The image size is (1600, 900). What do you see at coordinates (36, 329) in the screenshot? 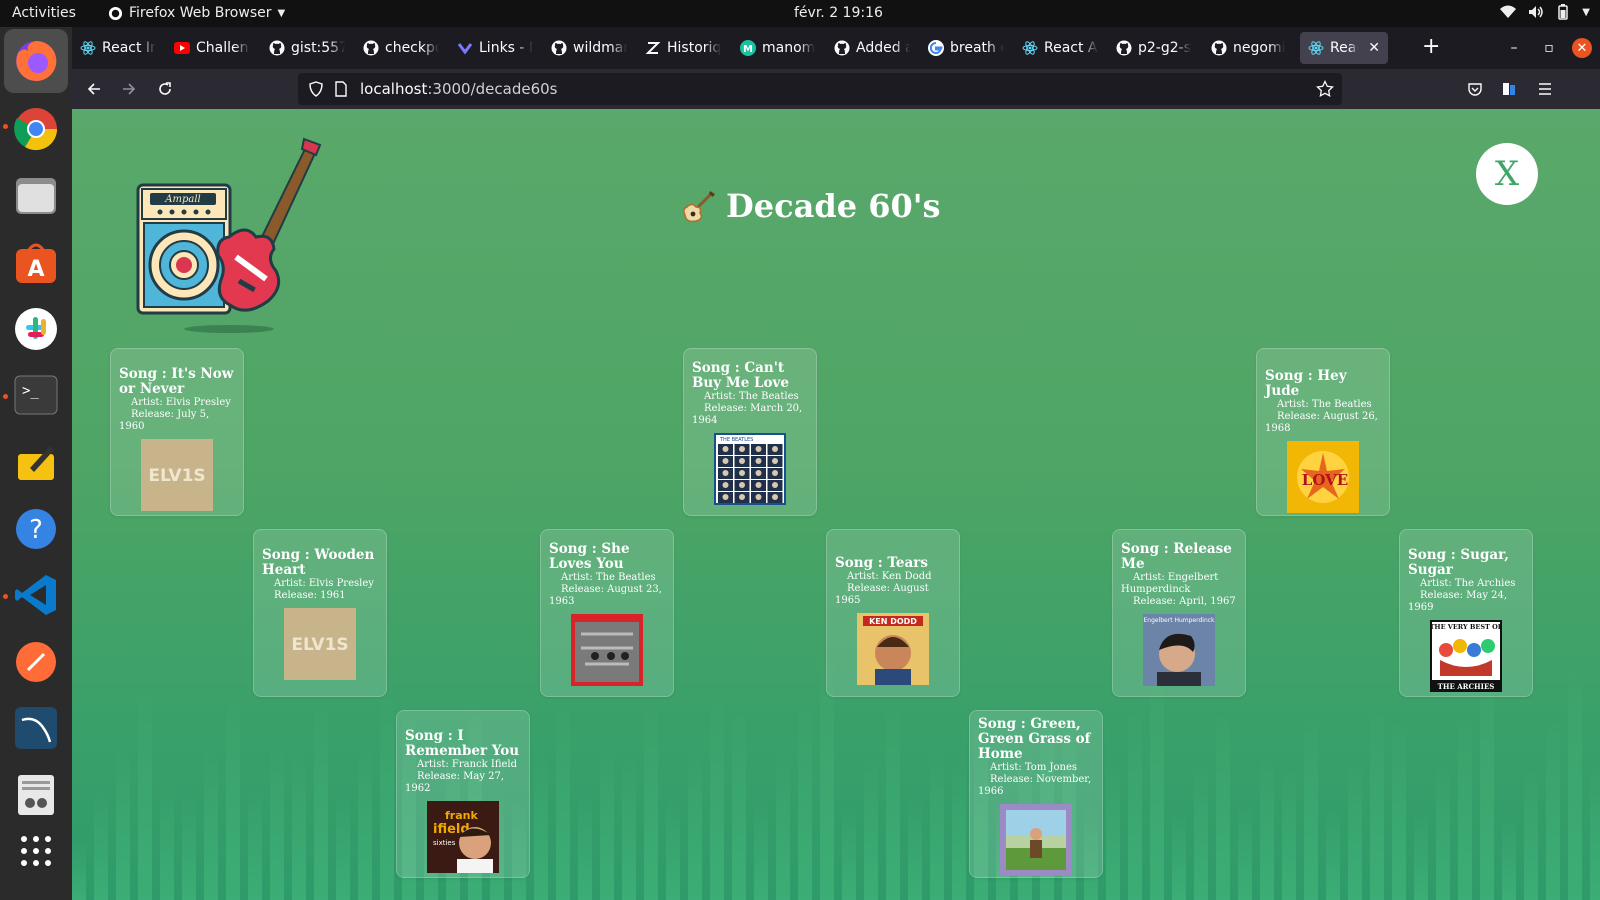
I see `dock-slack` at bounding box center [36, 329].